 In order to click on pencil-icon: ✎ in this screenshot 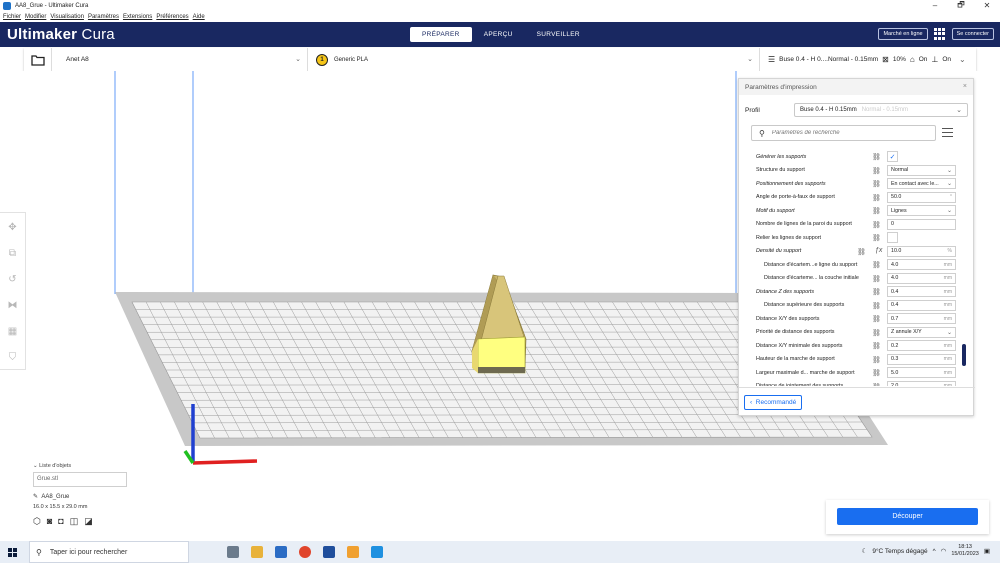, I will do `click(35, 497)`.